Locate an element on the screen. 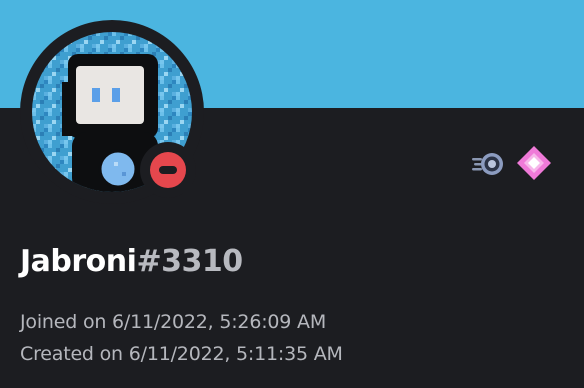  user-name: Jabroni#3310 is located at coordinates (131, 262).